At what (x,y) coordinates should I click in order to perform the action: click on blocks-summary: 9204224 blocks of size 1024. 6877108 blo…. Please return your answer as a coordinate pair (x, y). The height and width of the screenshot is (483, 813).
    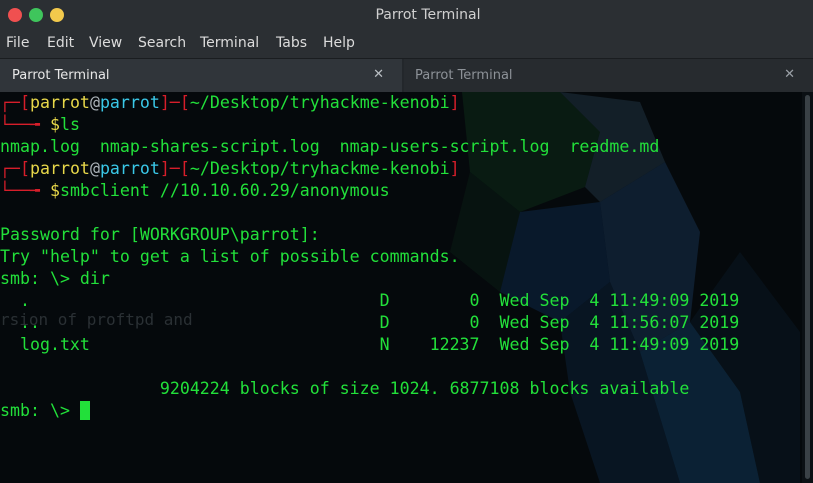
    Looking at the image, I should click on (345, 388).